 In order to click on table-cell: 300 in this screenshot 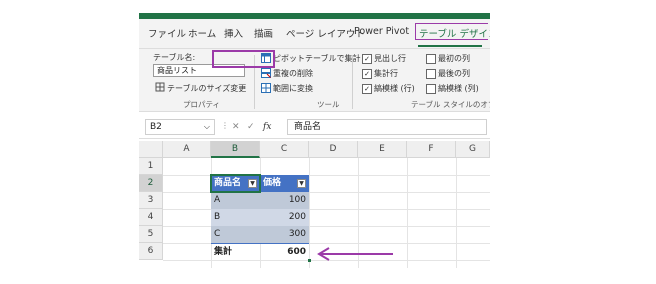, I will do `click(284, 234)`.